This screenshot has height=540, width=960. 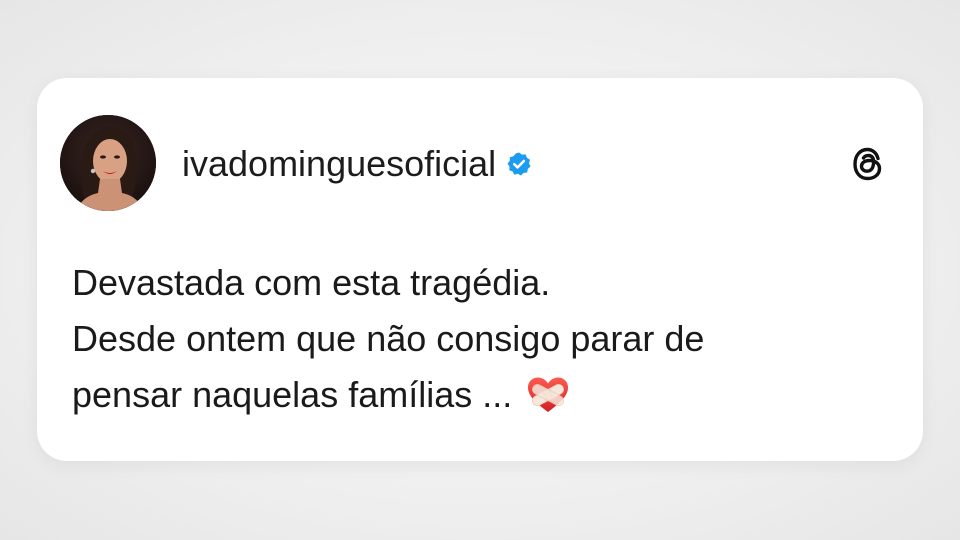 What do you see at coordinates (868, 164) in the screenshot?
I see `threads-icon` at bounding box center [868, 164].